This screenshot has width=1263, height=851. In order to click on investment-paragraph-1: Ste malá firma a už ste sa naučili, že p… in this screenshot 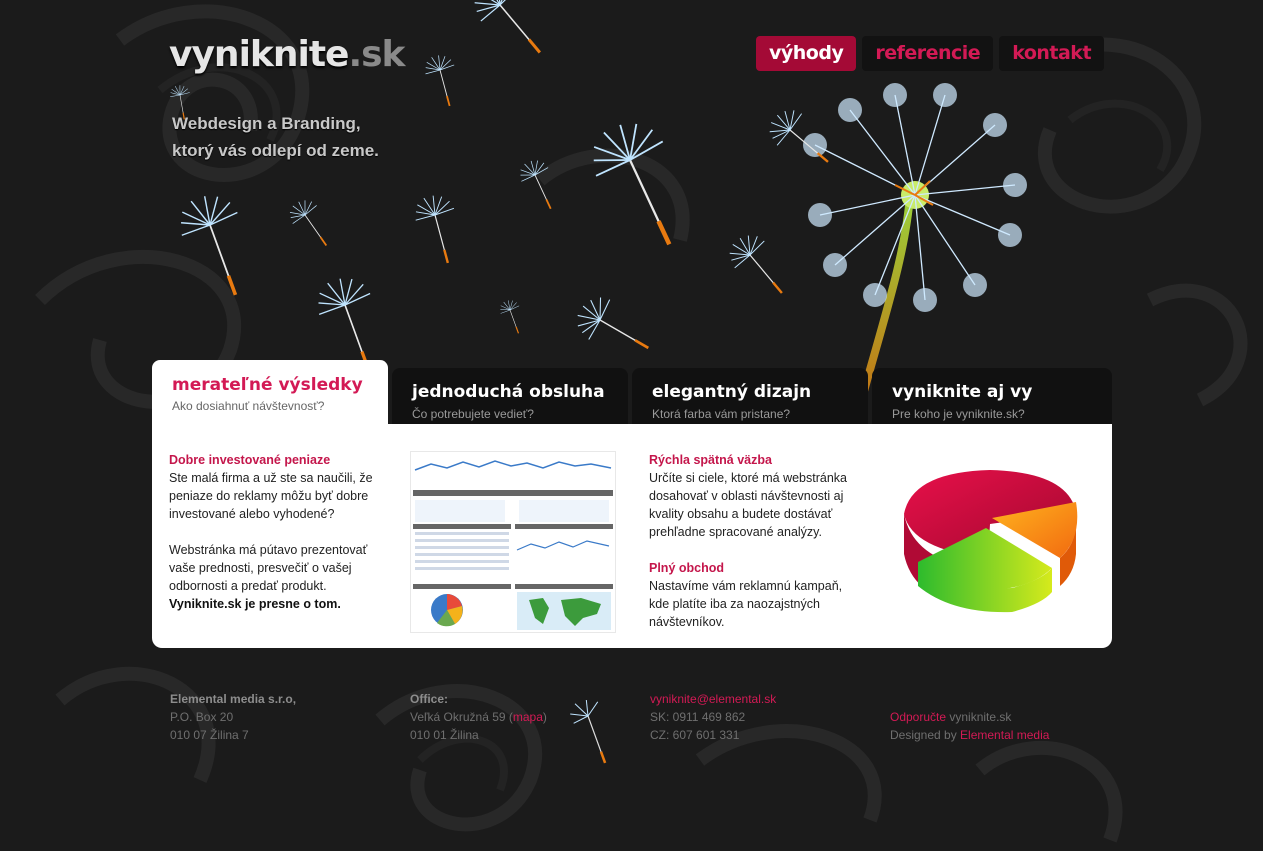, I will do `click(271, 496)`.